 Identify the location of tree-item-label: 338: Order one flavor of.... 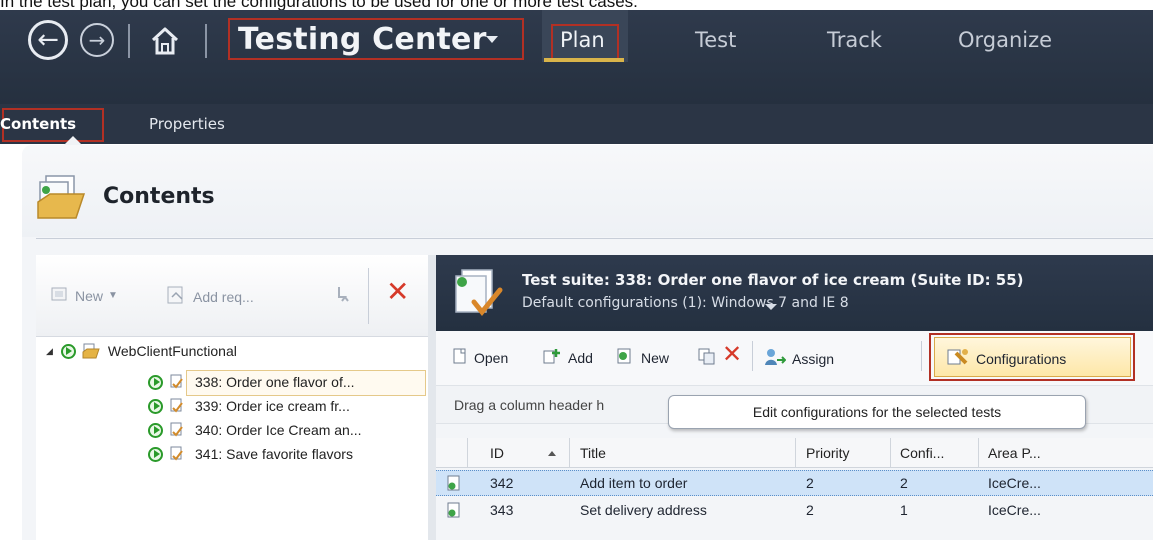
(275, 382).